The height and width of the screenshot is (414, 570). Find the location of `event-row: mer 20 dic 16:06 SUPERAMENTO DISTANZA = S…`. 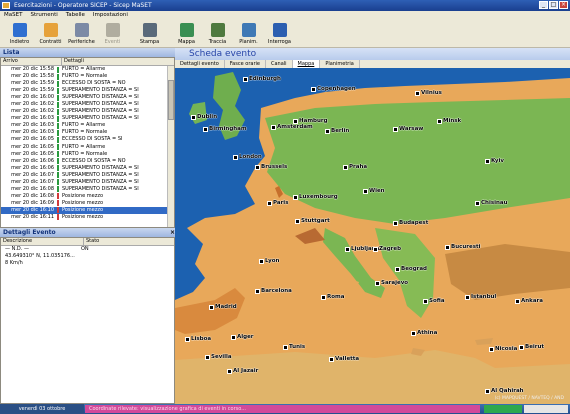

event-row: mer 20 dic 16:06 SUPERAMENTO DISTANZA = S… is located at coordinates (84, 168).